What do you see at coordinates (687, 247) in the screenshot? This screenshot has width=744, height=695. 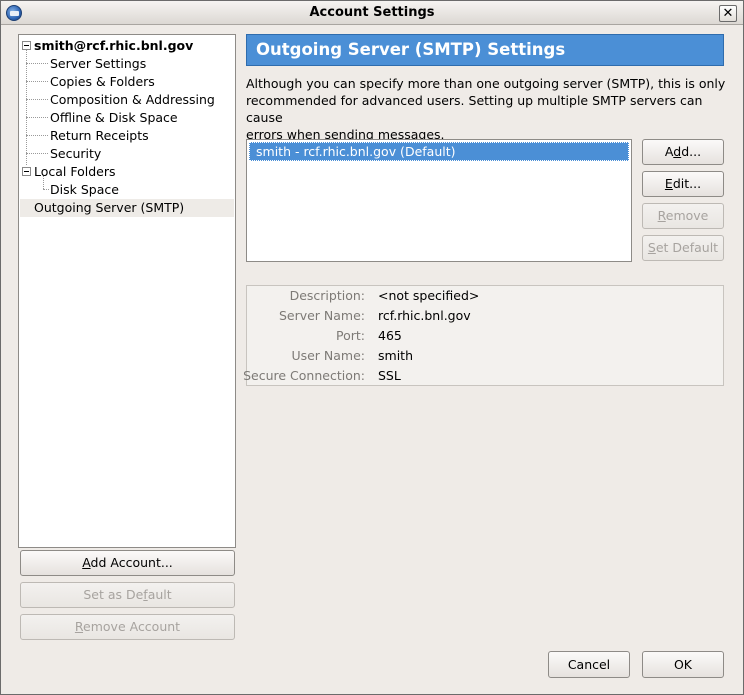 I see `button-label: et Default` at bounding box center [687, 247].